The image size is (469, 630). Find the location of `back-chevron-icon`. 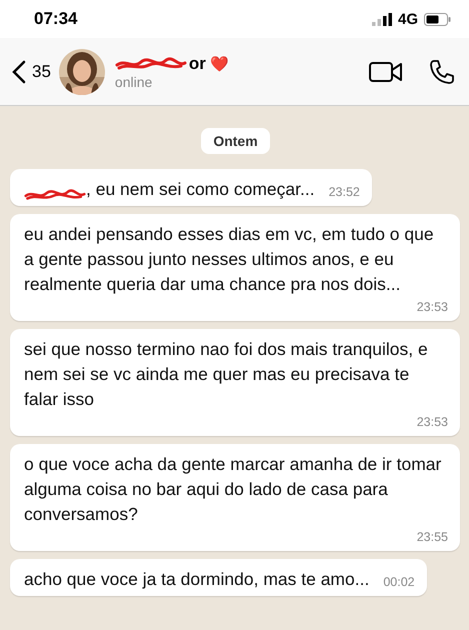

back-chevron-icon is located at coordinates (19, 72).